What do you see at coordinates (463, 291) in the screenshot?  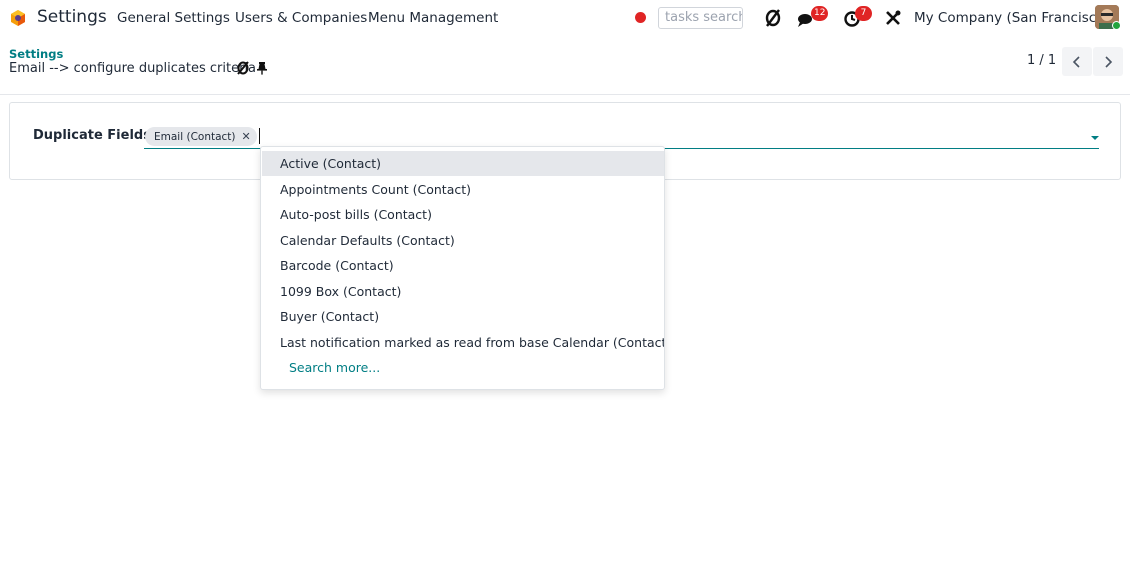 I see `dropdown-item-1099-box: 1099 Box (Contact)` at bounding box center [463, 291].